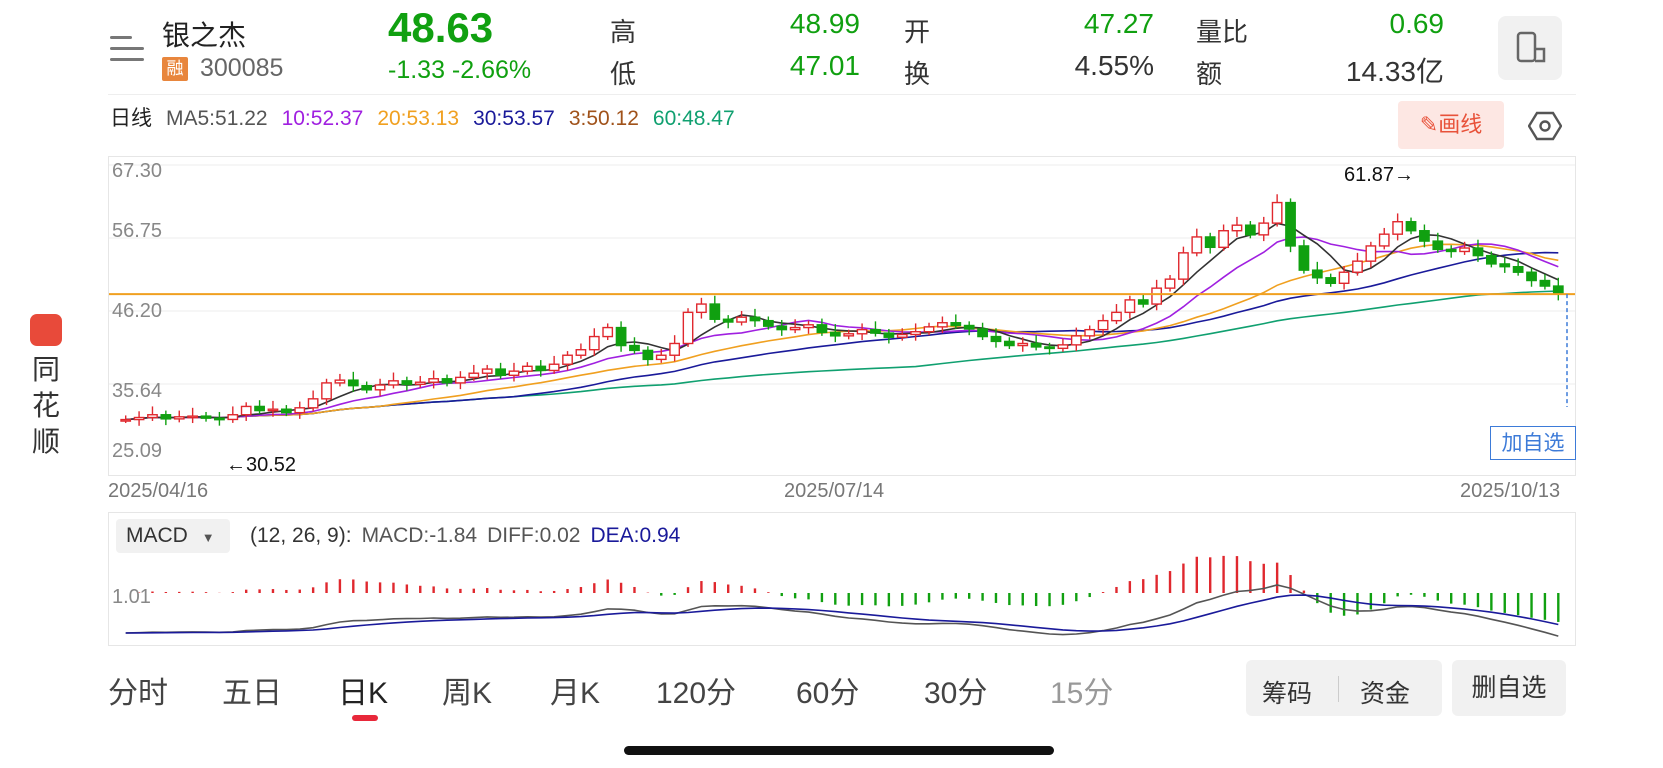 This screenshot has width=1663, height=768. What do you see at coordinates (137, 451) in the screenshot?
I see `y-tick-5: 25.09` at bounding box center [137, 451].